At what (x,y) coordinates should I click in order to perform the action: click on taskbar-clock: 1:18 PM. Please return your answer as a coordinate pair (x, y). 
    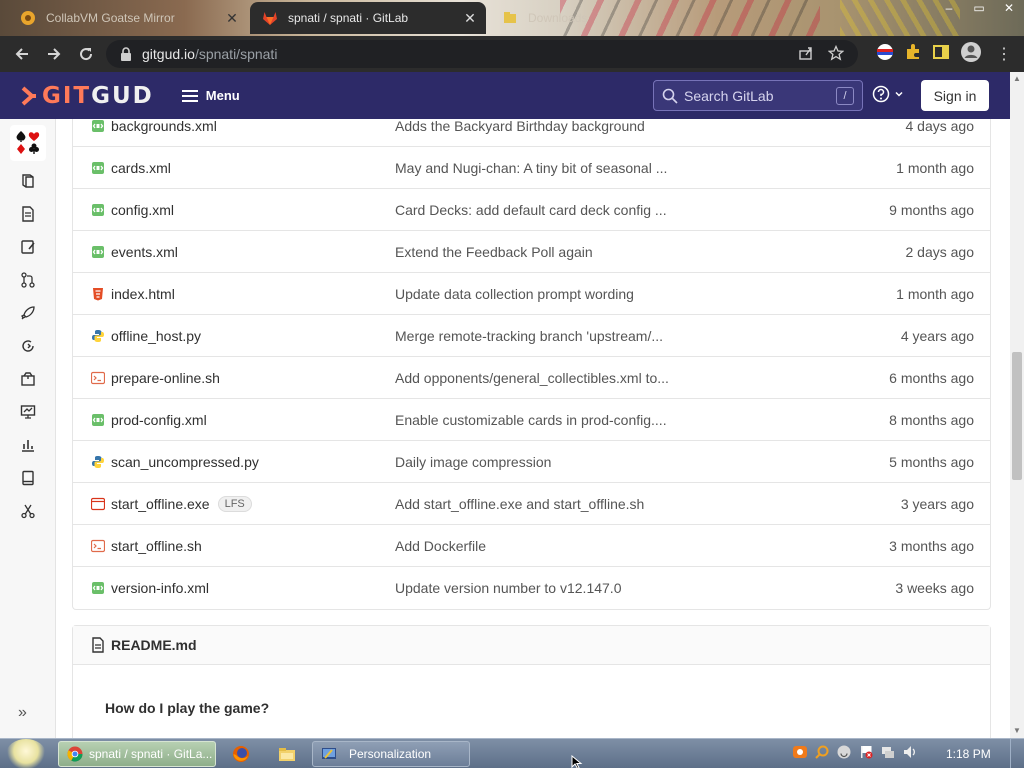
    Looking at the image, I should click on (968, 753).